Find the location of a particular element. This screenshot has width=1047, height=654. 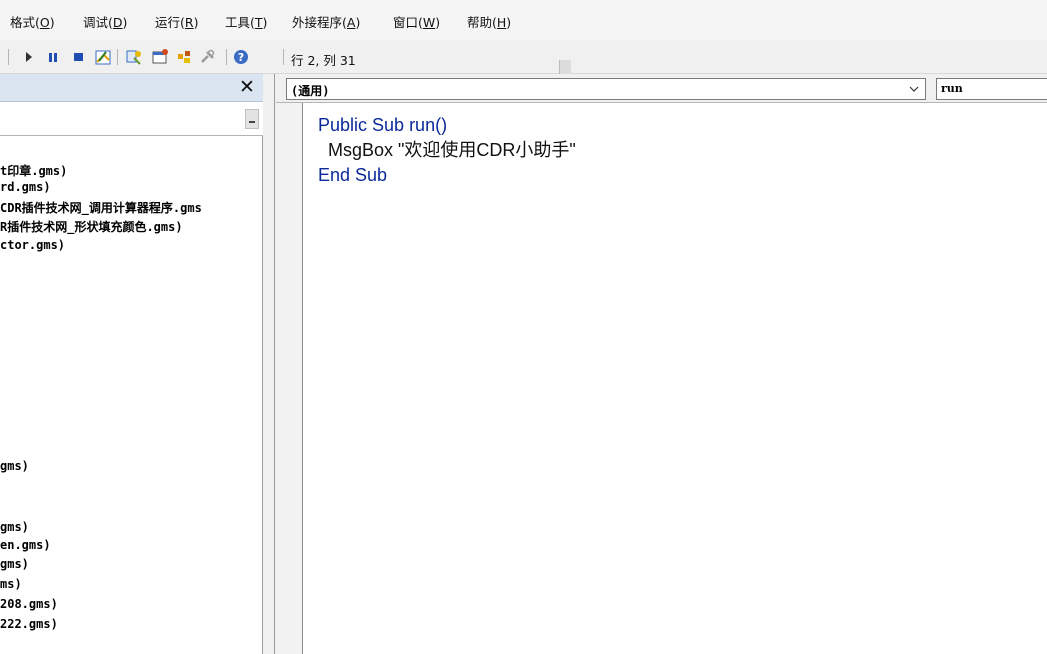

procedure-combobox: run is located at coordinates (991, 89).